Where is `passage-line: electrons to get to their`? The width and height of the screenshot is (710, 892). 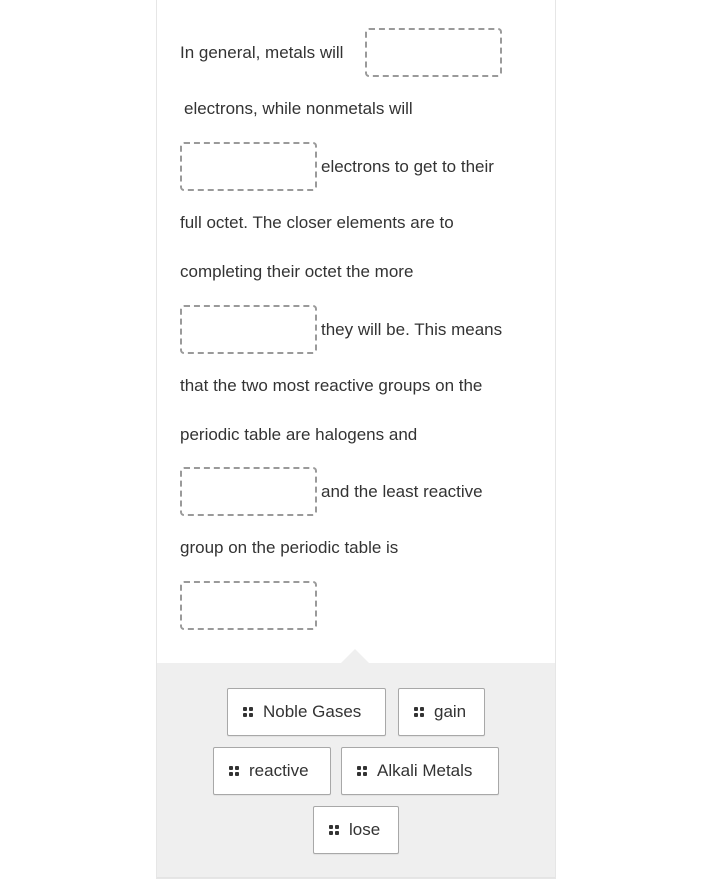 passage-line: electrons to get to their is located at coordinates (407, 166).